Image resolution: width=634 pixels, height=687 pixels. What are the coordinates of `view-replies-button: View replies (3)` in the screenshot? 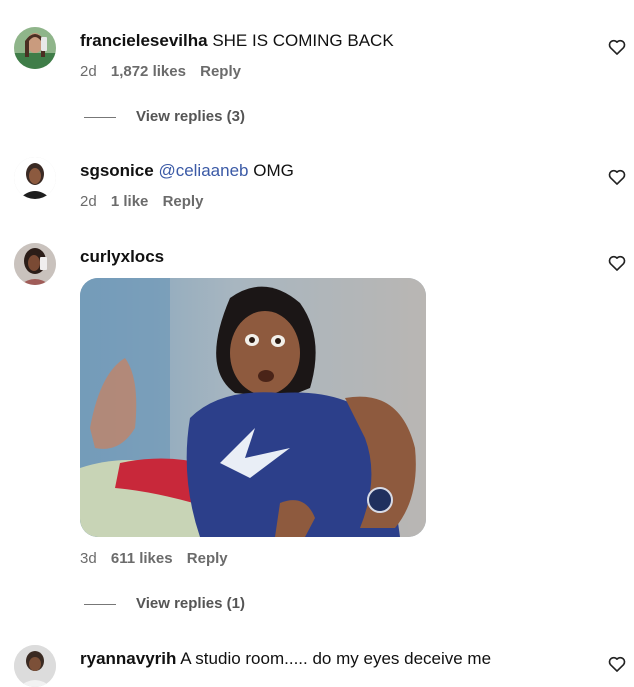 It's located at (164, 116).